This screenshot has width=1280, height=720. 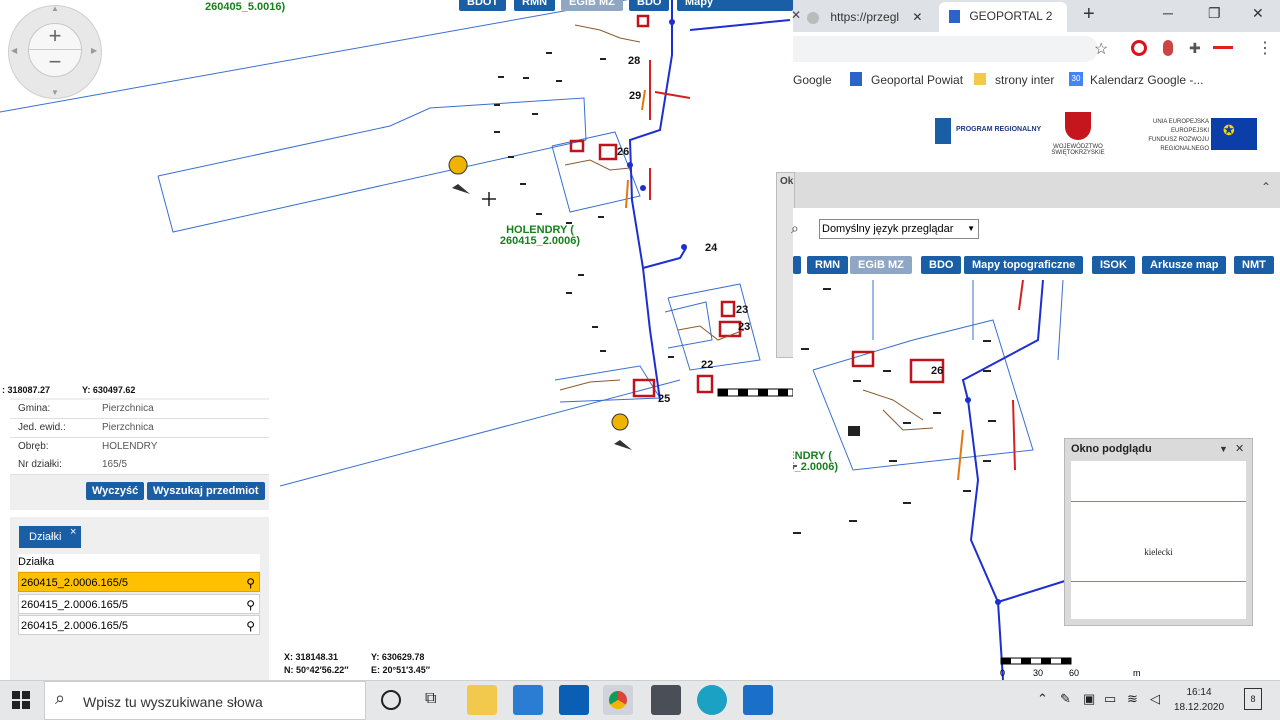 I want to click on pan-left-icon: ◀, so click(x=14, y=50).